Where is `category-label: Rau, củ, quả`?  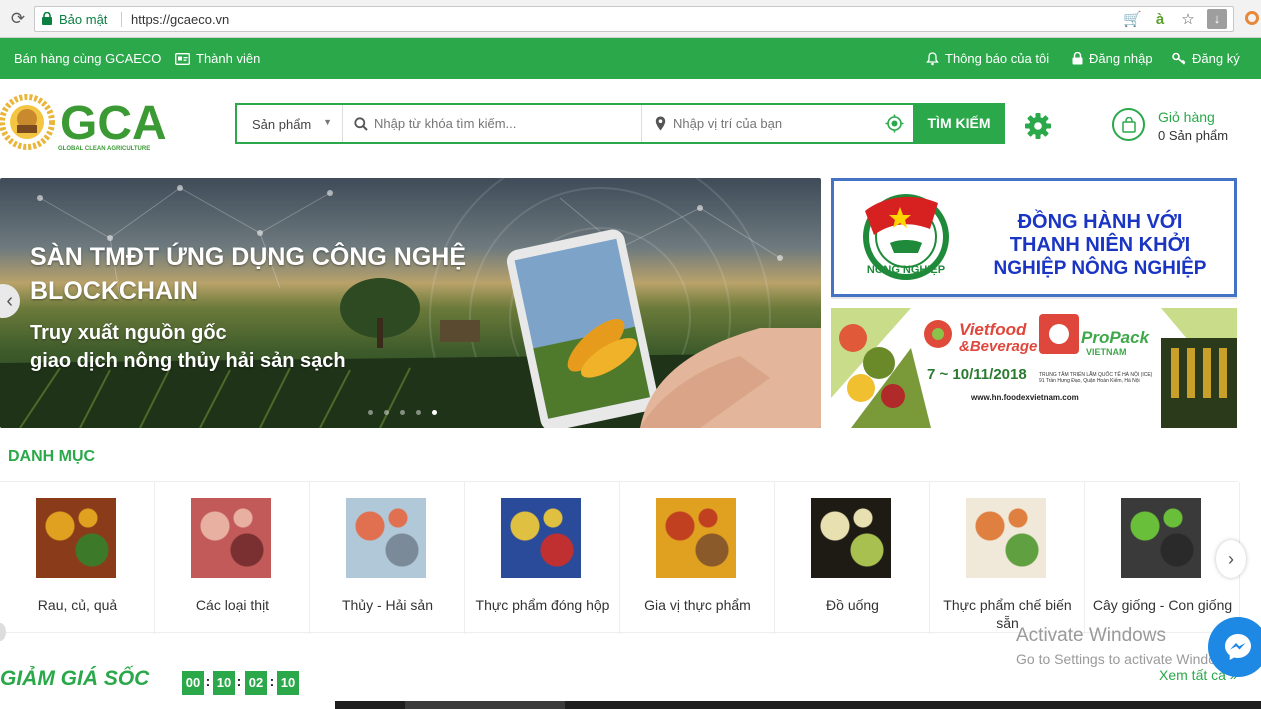 category-label: Rau, củ, quả is located at coordinates (77, 605).